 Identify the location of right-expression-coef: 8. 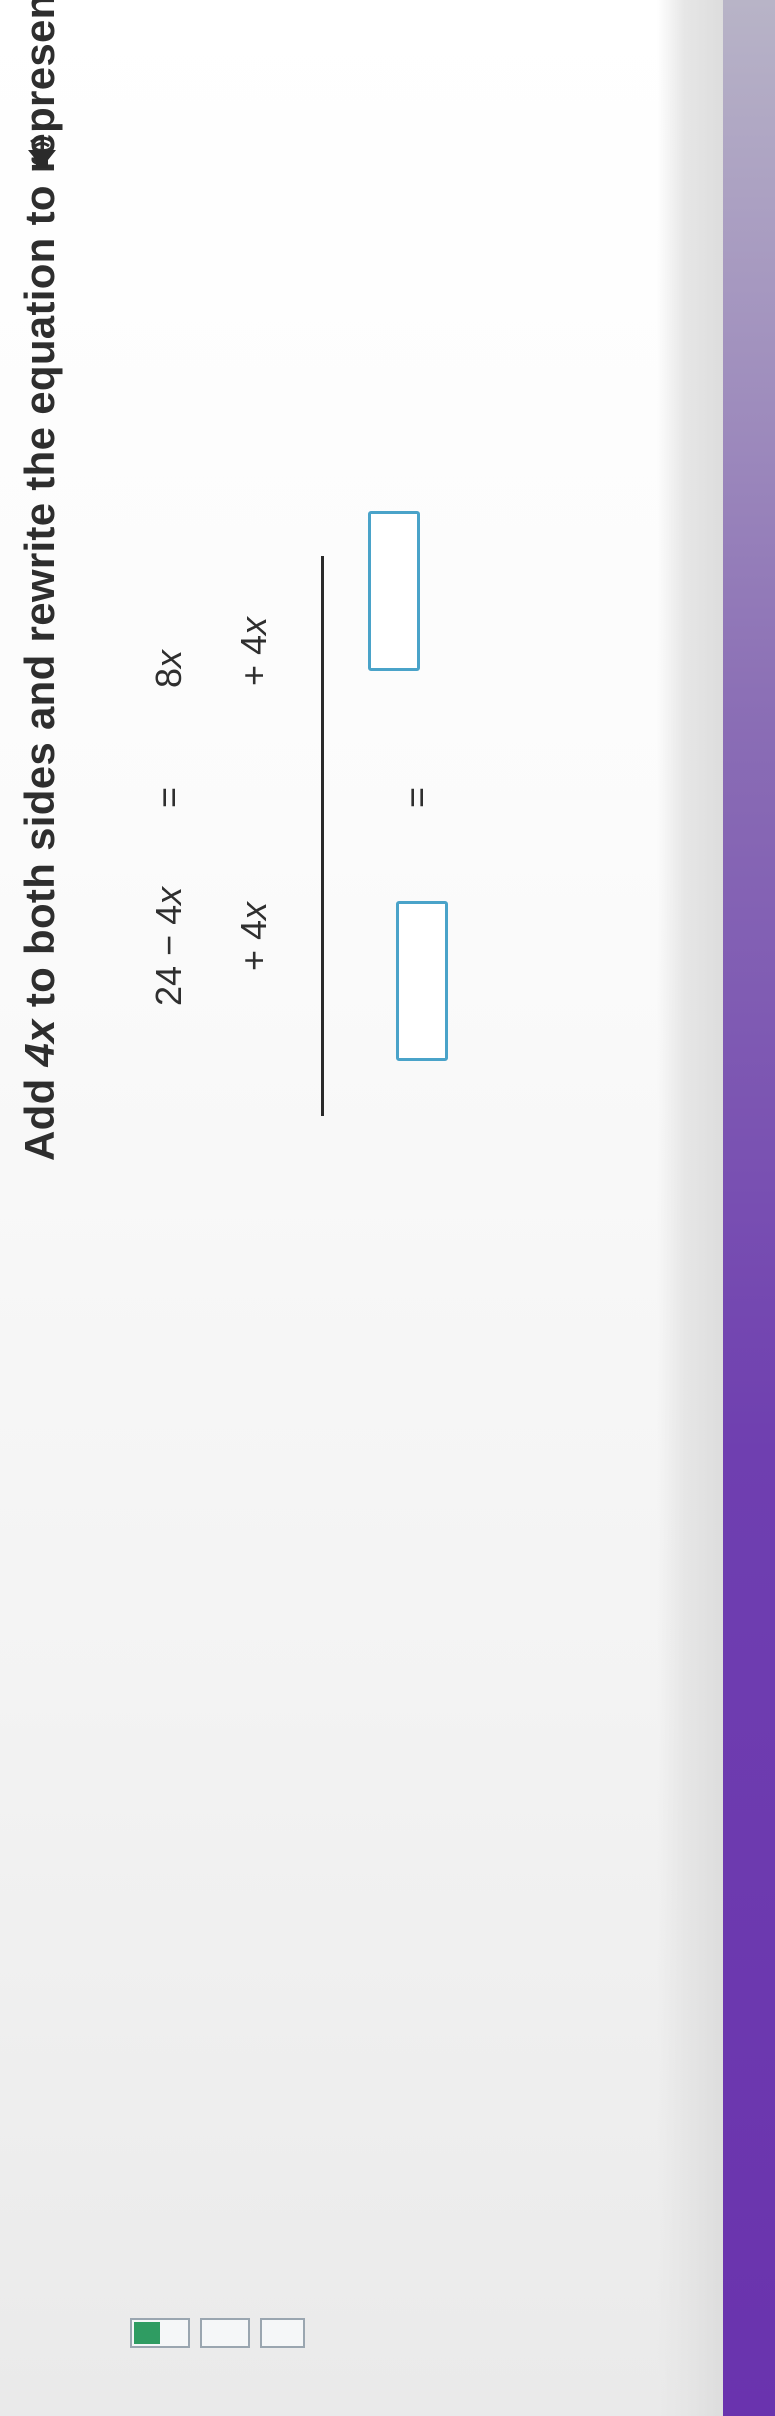
(168, 677).